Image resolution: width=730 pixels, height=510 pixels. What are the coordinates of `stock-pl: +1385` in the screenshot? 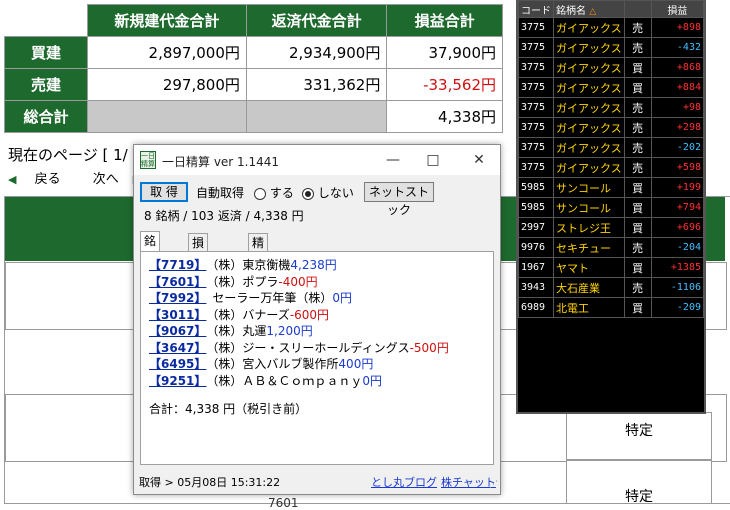 It's located at (677, 267).